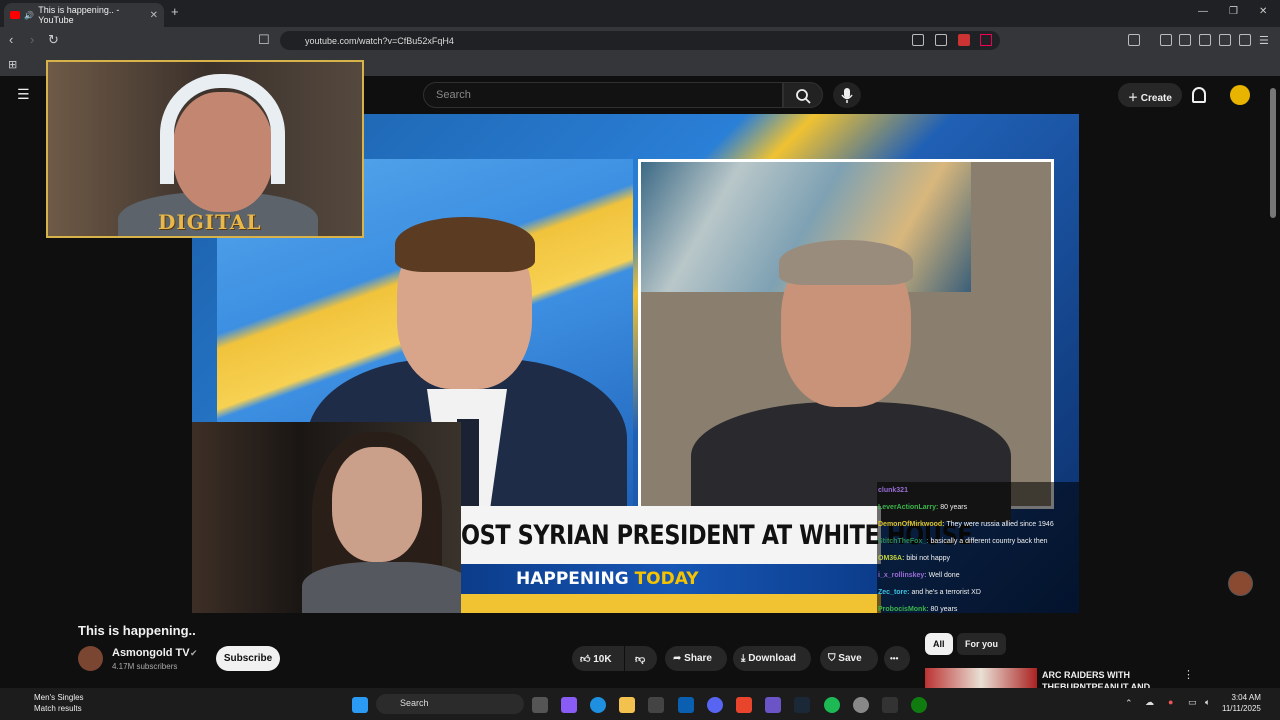  I want to click on edge-icon, so click(598, 705).